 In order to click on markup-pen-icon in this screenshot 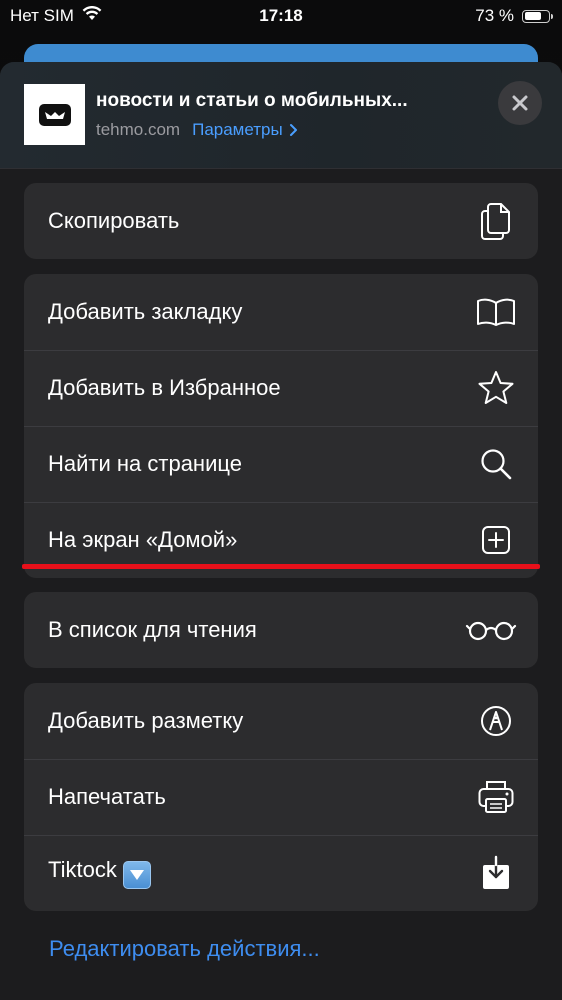, I will do `click(496, 721)`.